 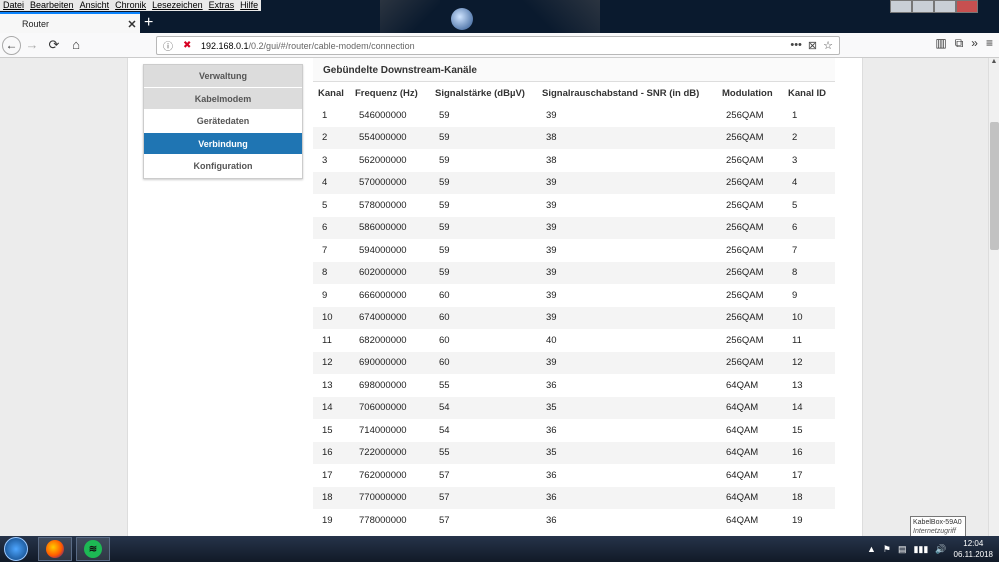 I want to click on menu-help: Hilfe, so click(x=249, y=5).